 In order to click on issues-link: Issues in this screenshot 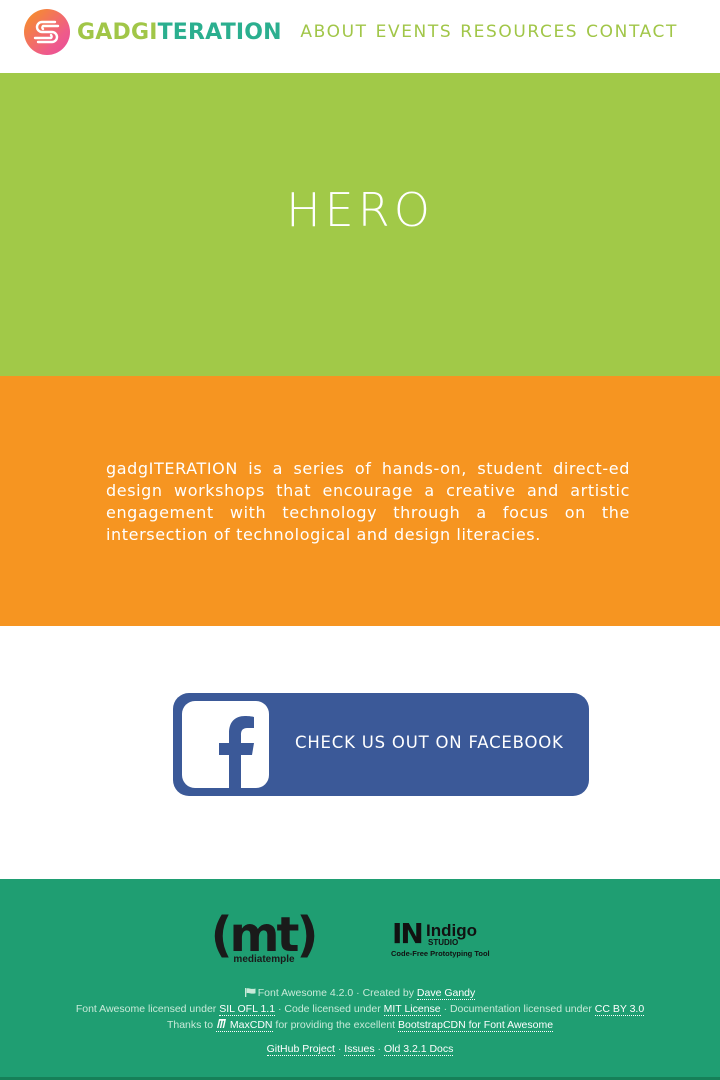, I will do `click(359, 1049)`.